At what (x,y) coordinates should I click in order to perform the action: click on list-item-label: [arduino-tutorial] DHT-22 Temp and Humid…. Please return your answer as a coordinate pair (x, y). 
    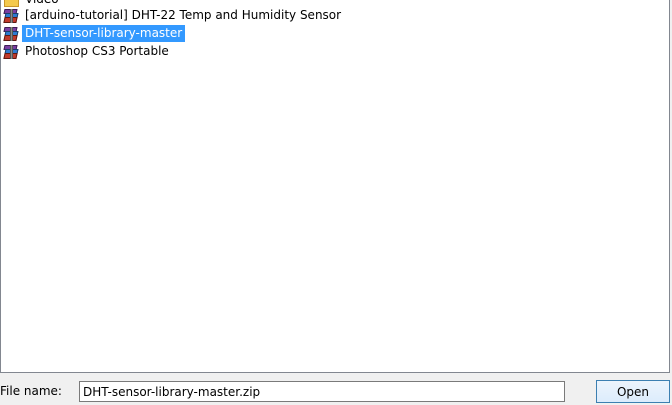
    Looking at the image, I should click on (183, 15).